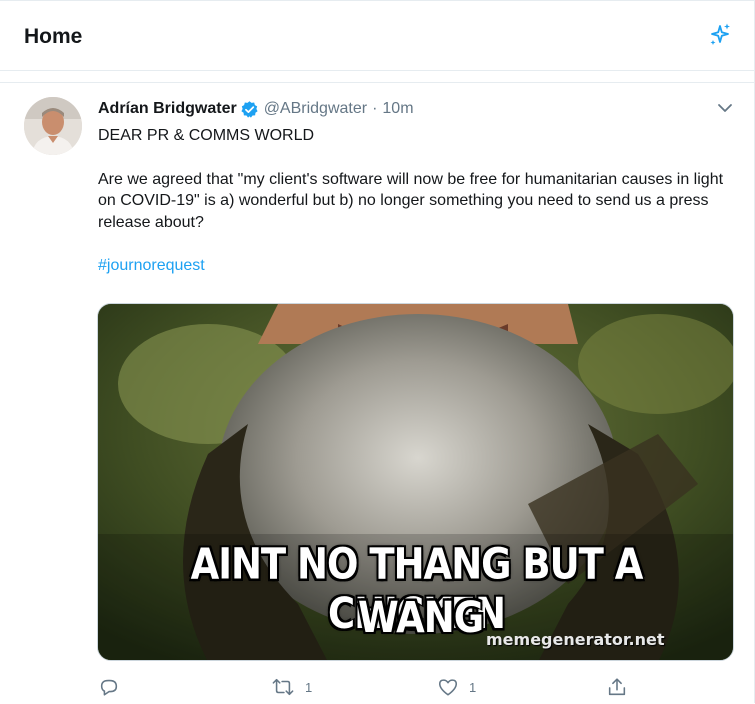 The height and width of the screenshot is (704, 755). I want to click on timeline-header: Home, so click(377, 36).